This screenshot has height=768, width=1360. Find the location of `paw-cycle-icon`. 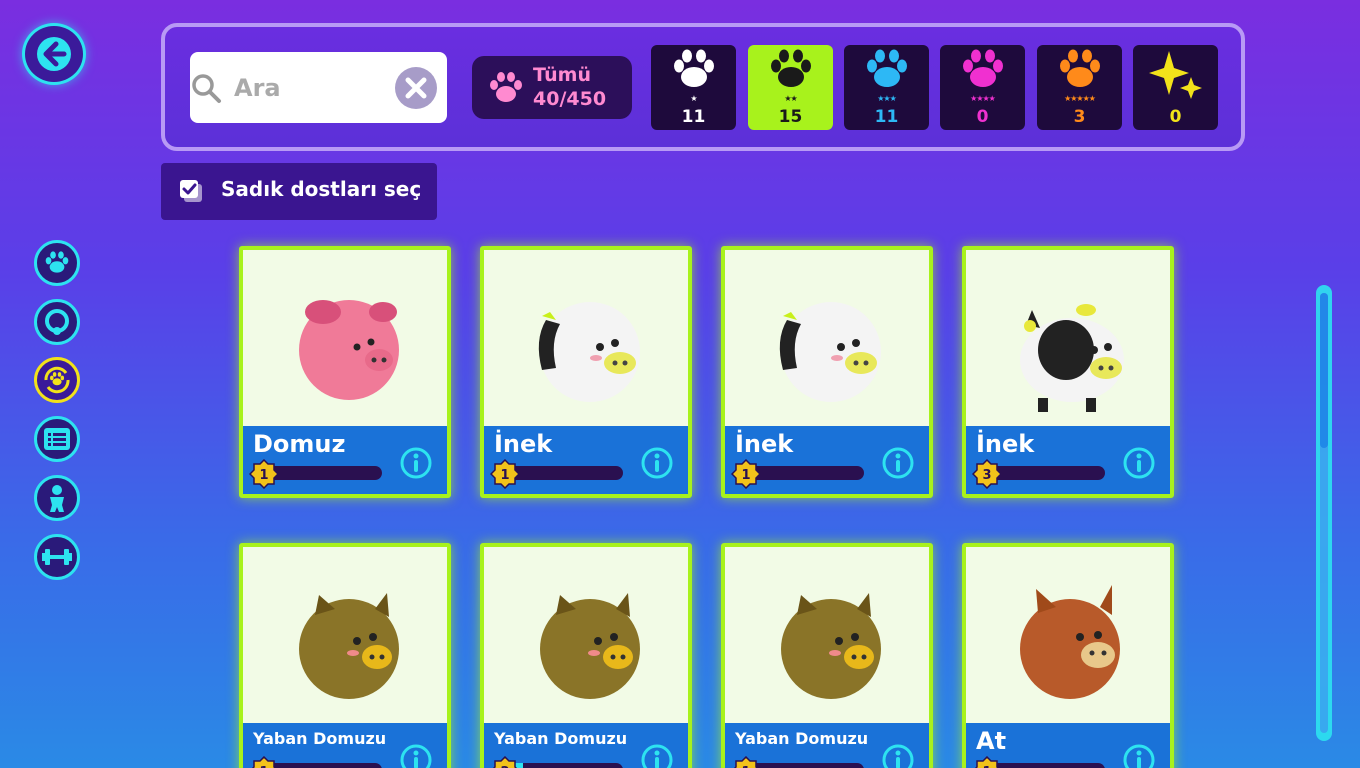

paw-cycle-icon is located at coordinates (57, 380).